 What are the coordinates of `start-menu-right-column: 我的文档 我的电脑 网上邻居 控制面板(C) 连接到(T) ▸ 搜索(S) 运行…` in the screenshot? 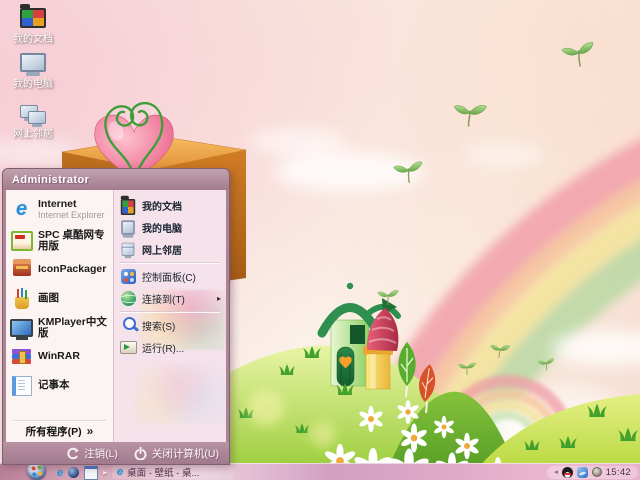 It's located at (169, 316).